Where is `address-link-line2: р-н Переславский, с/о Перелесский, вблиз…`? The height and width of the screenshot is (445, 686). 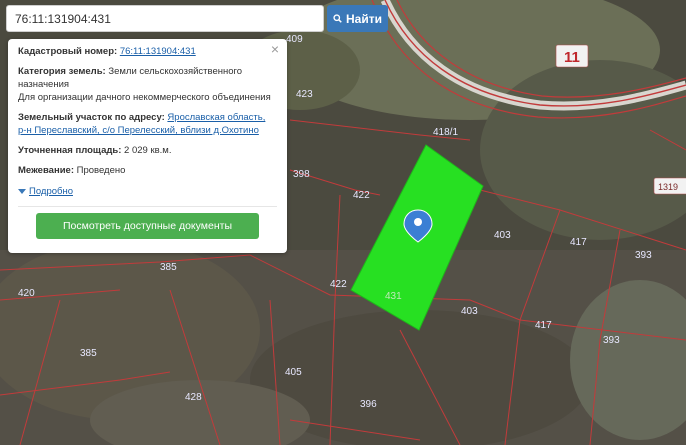
address-link-line2: р-н Переславский, с/о Перелесский, вблиз… is located at coordinates (147, 130).